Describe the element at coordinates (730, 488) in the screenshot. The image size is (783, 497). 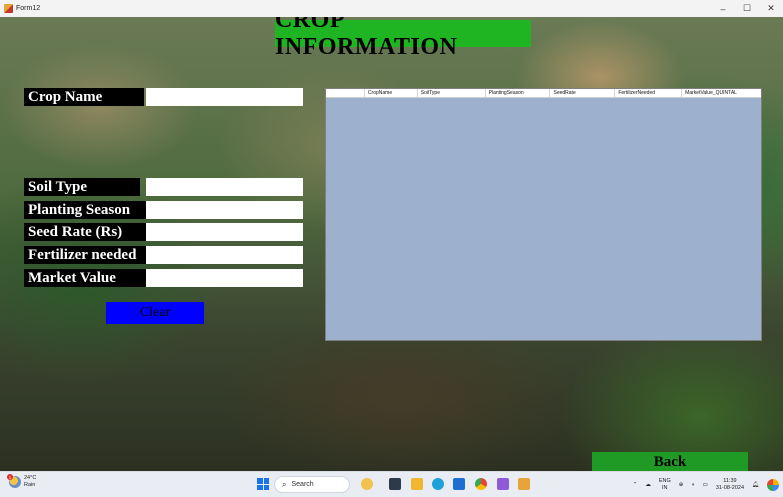
I see `clock-date: 31-08-2024` at that location.